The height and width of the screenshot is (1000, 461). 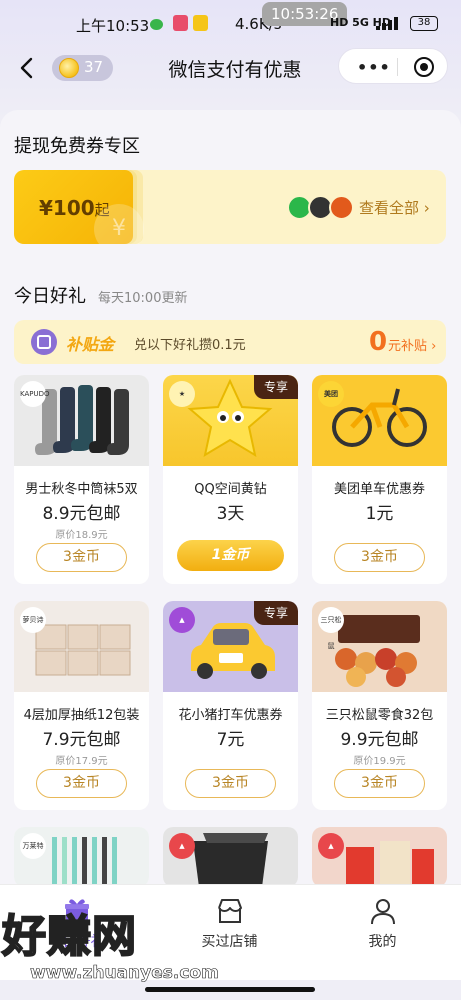 What do you see at coordinates (379, 420) in the screenshot?
I see `bike-image: 美团` at bounding box center [379, 420].